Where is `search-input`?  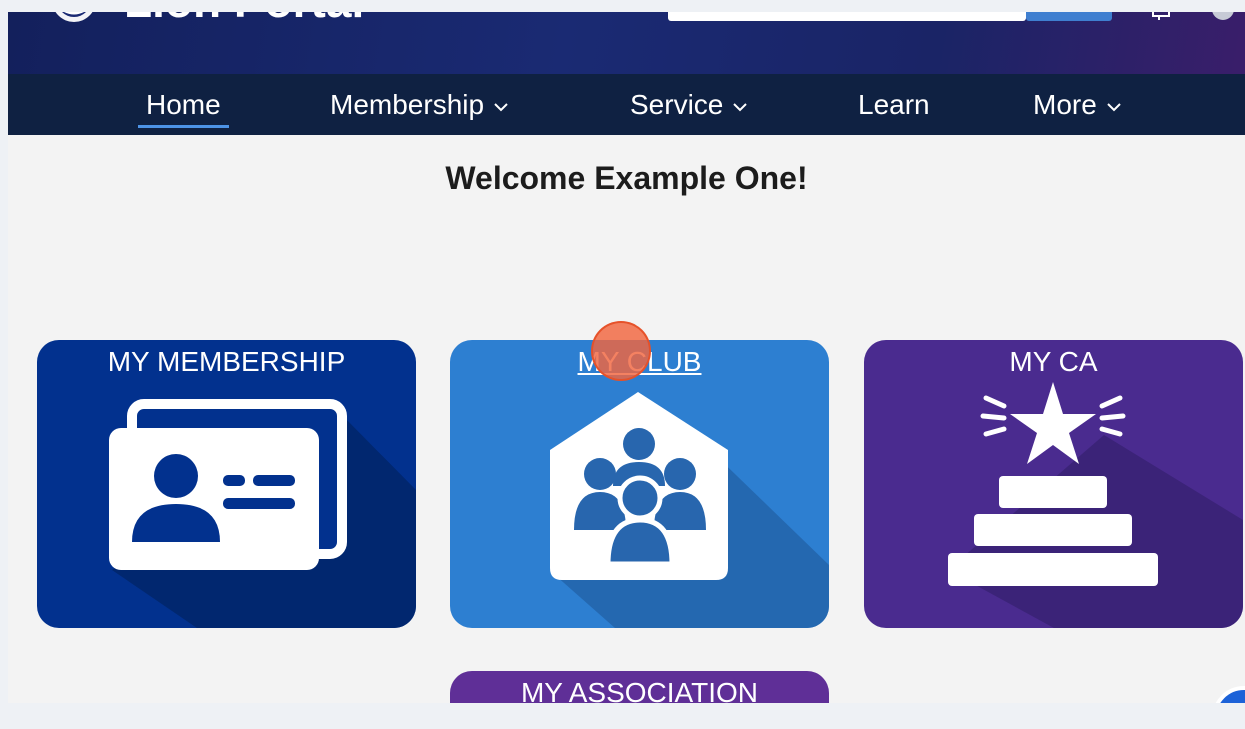
search-input is located at coordinates (847, 16).